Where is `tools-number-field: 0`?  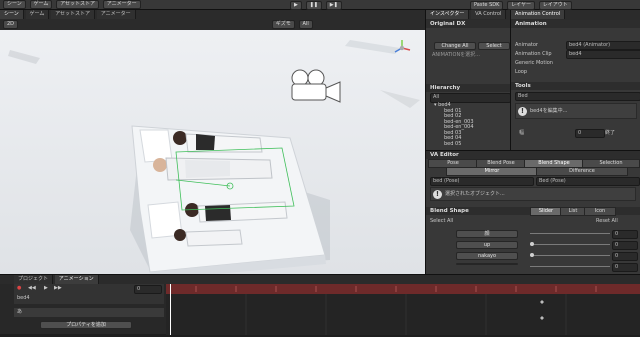 tools-number-field: 0 is located at coordinates (590, 133).